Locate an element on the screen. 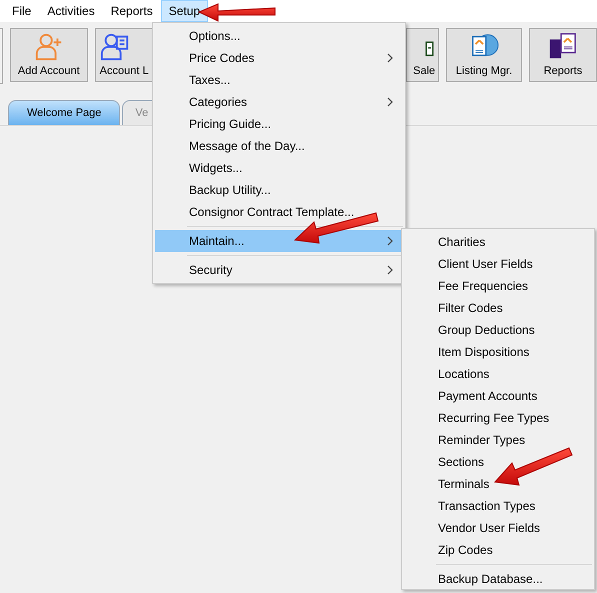 The height and width of the screenshot is (593, 597). toolbar-button: Listing Mgr. is located at coordinates (484, 55).